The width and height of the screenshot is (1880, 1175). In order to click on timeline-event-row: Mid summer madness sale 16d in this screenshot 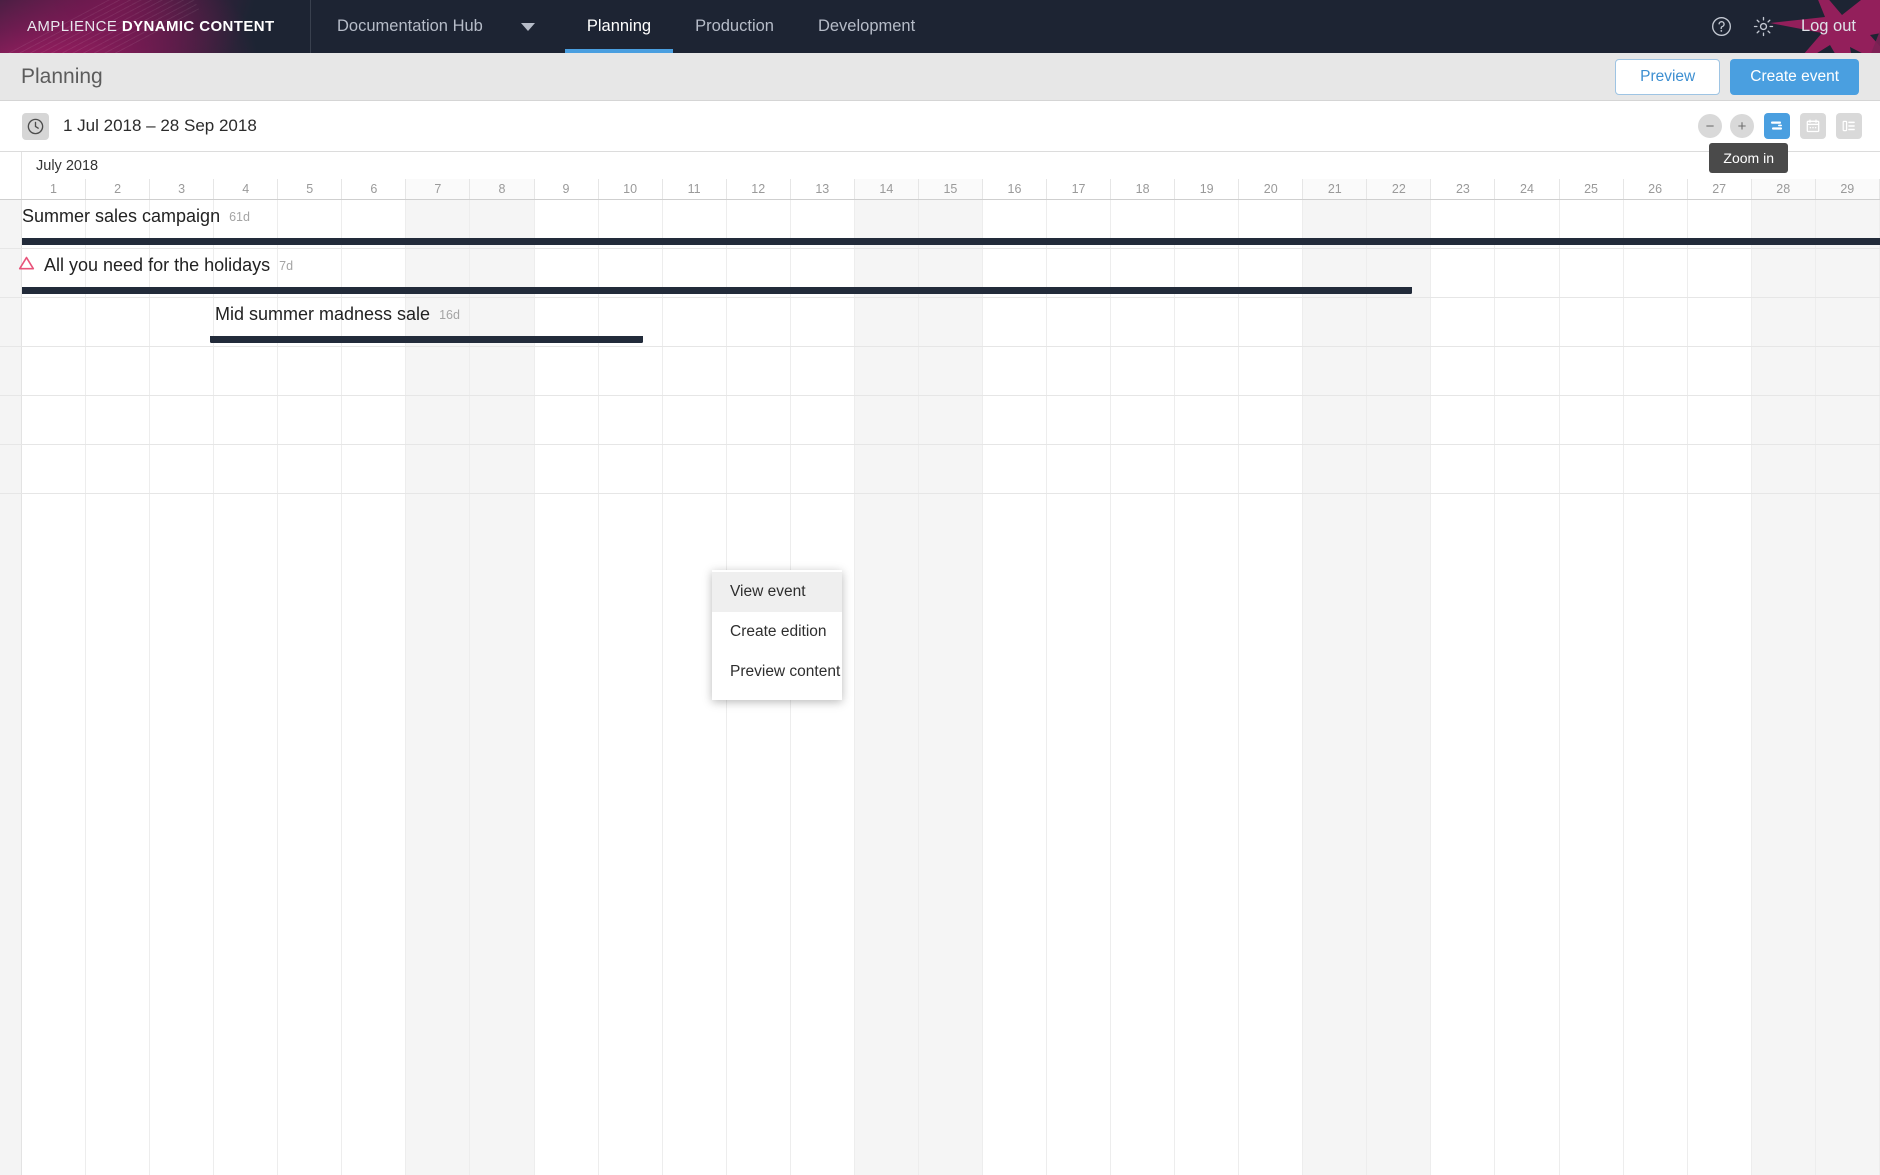, I will do `click(940, 322)`.